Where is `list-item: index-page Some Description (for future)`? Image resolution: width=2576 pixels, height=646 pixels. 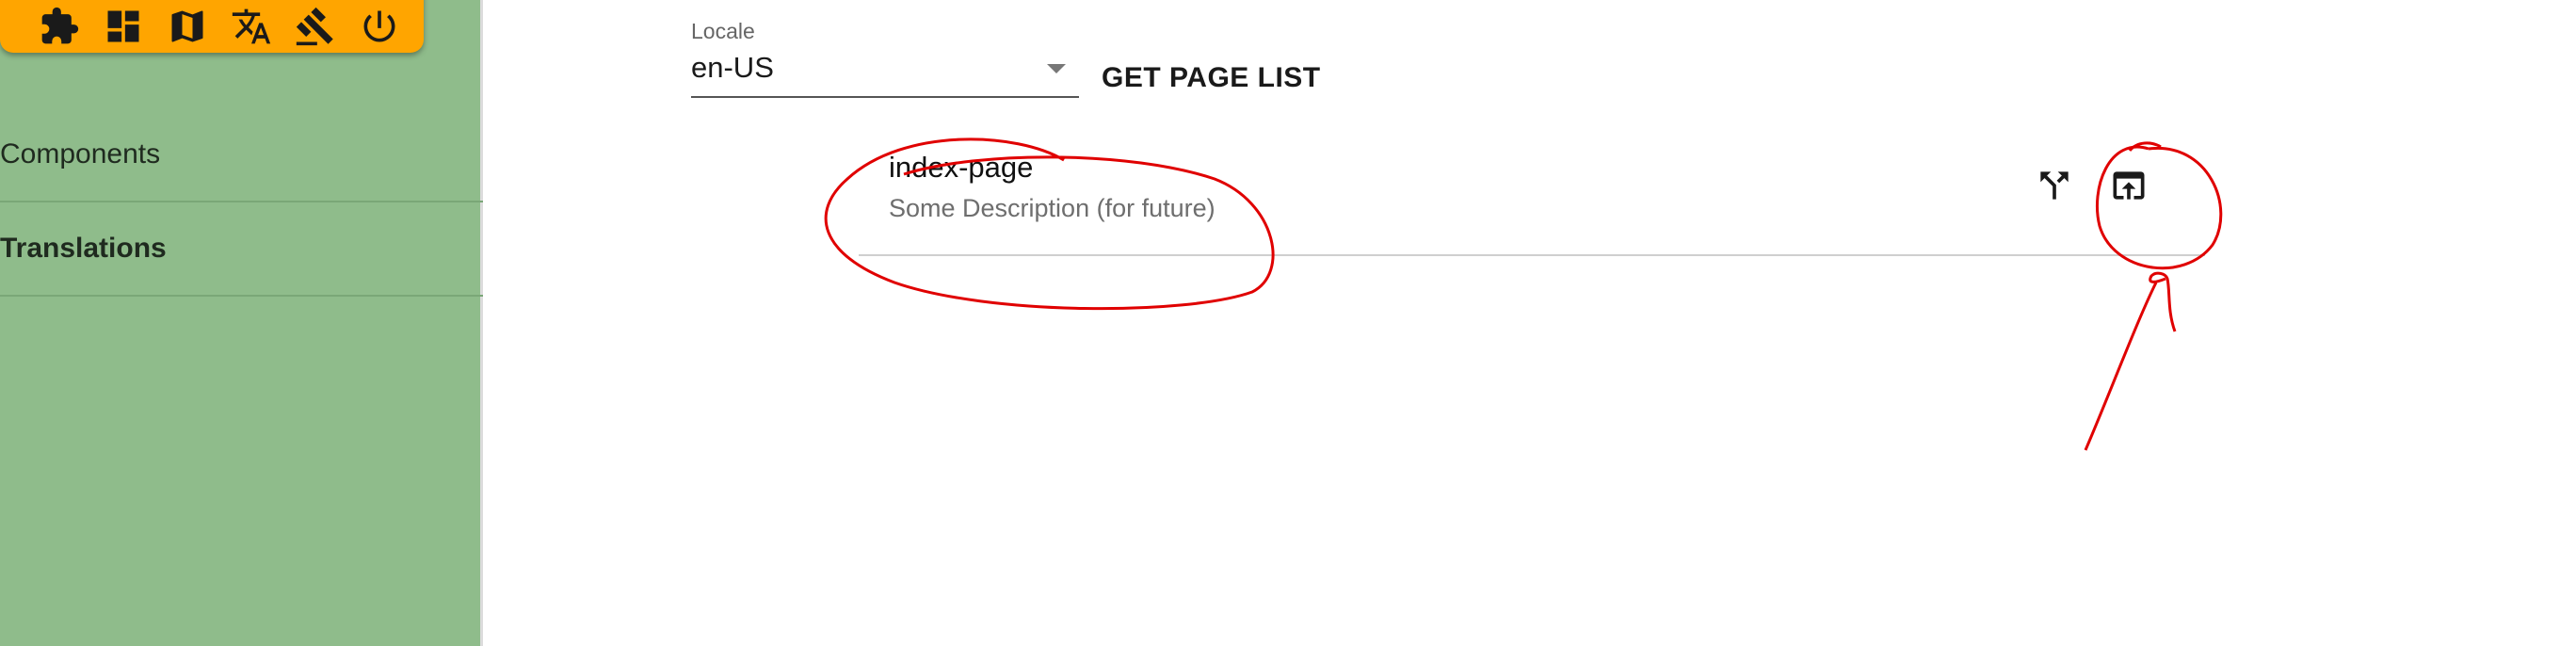
list-item: index-page Some Description (for future) is located at coordinates (1532, 194).